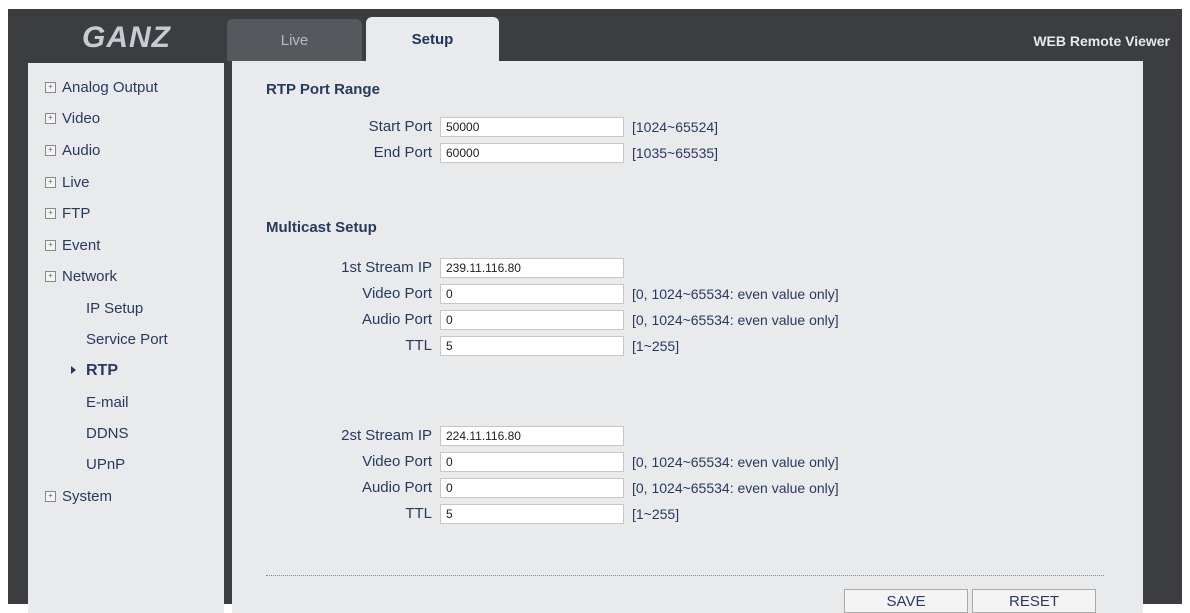 The image size is (1190, 613). Describe the element at coordinates (323, 89) in the screenshot. I see `rtp-section-title: RTP Port Range` at that location.